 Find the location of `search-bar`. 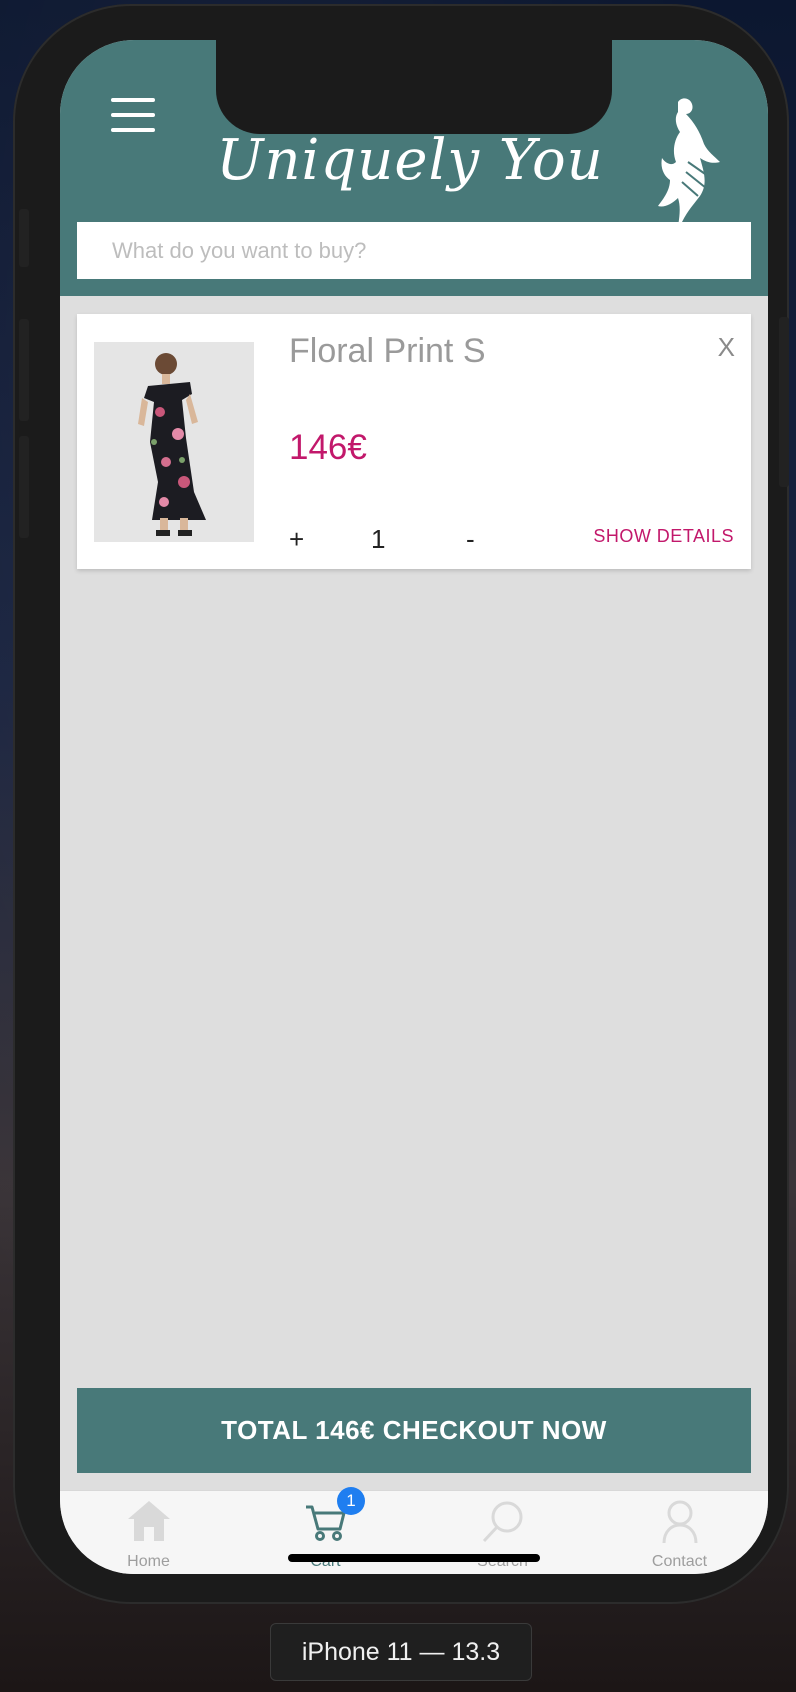

search-bar is located at coordinates (414, 250).